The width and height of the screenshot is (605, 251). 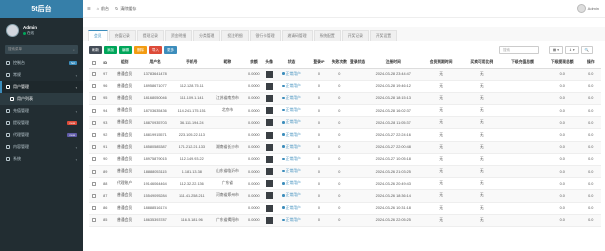 What do you see at coordinates (562, 63) in the screenshot?
I see `column-header: 下级提现总额` at bounding box center [562, 63].